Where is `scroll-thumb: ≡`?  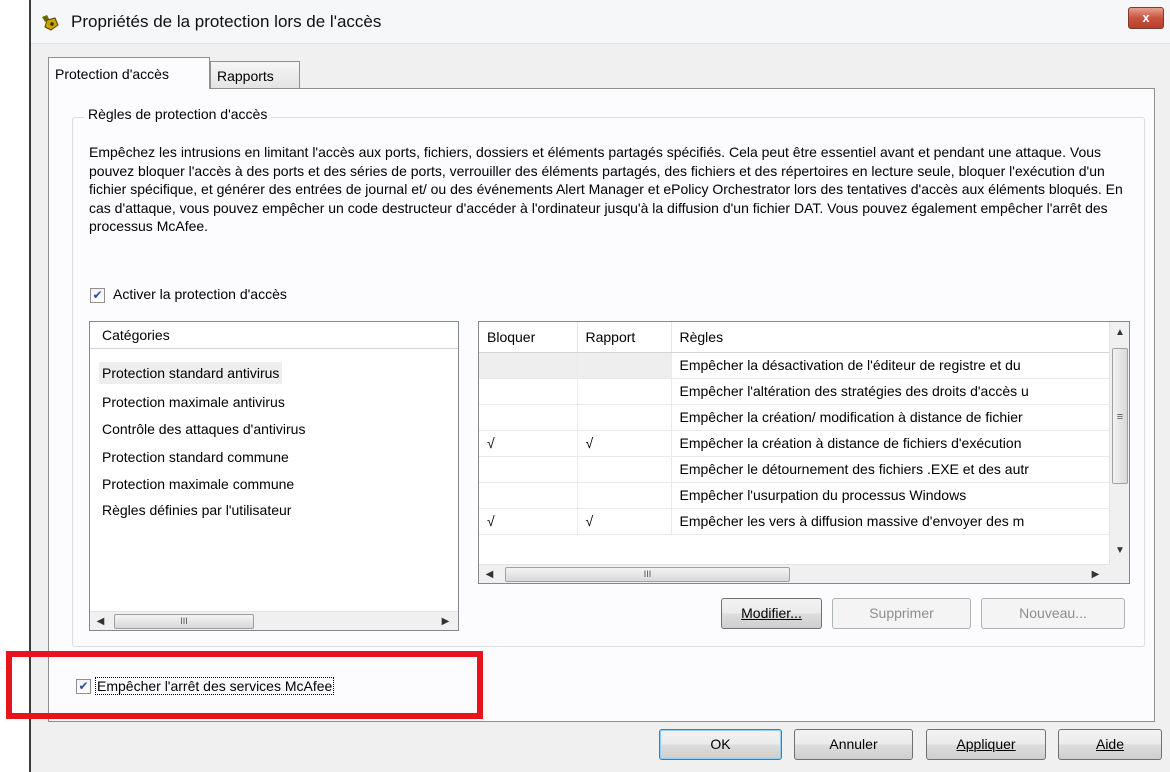 scroll-thumb: ≡ is located at coordinates (1120, 416).